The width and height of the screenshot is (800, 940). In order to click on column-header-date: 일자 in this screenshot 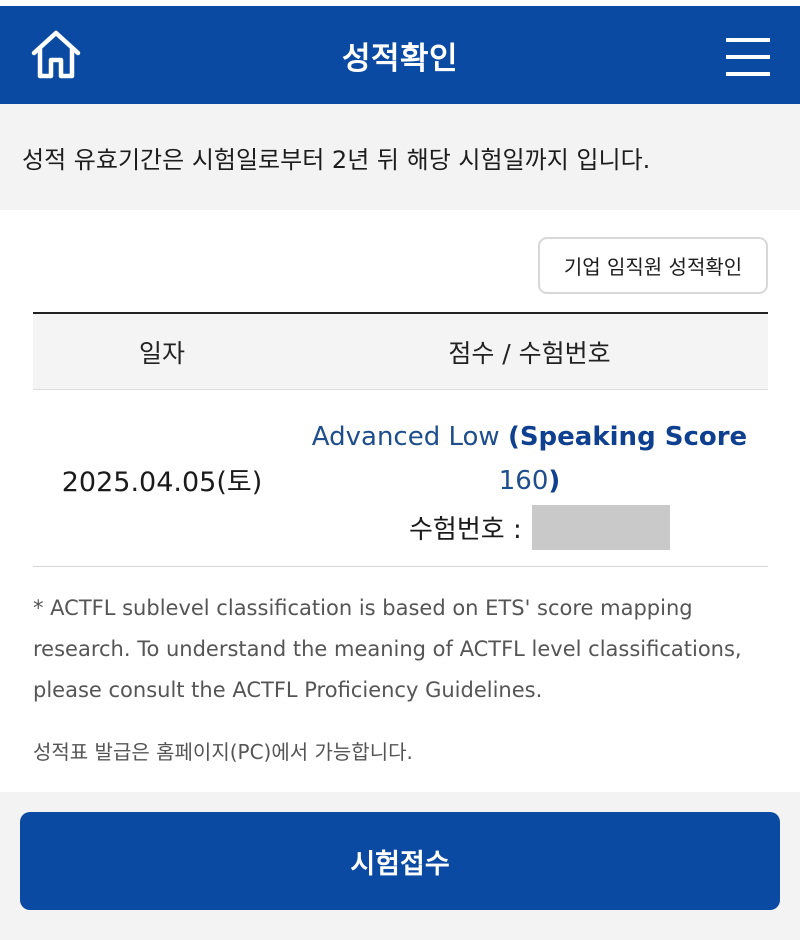, I will do `click(161, 353)`.